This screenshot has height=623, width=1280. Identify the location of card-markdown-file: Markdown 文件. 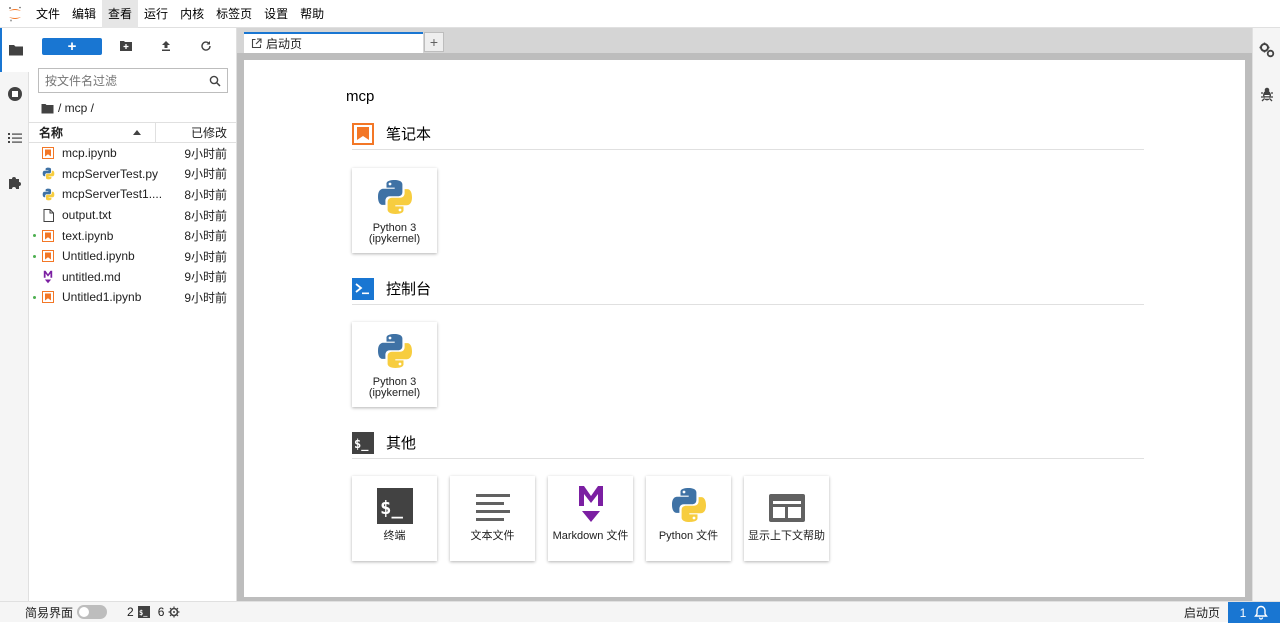
(590, 518).